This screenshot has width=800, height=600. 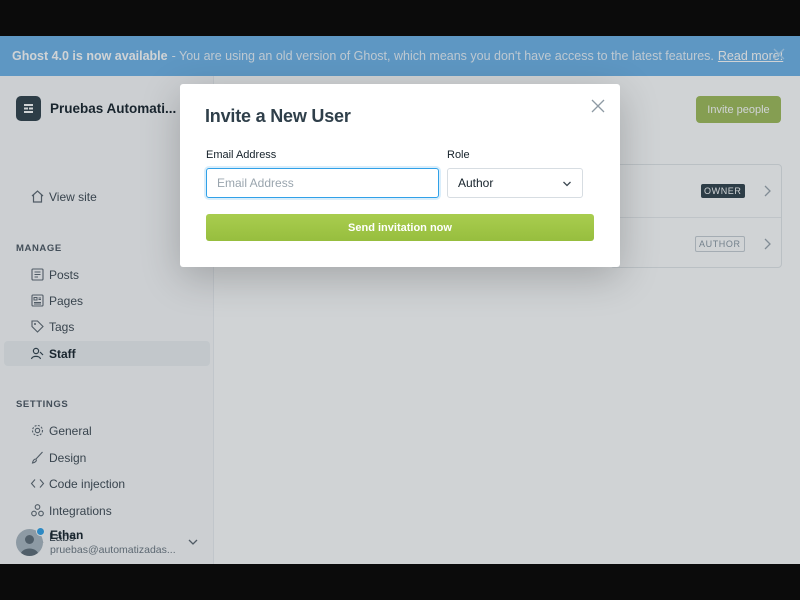 What do you see at coordinates (400, 227) in the screenshot?
I see `send-invitation-button: Send invitation now` at bounding box center [400, 227].